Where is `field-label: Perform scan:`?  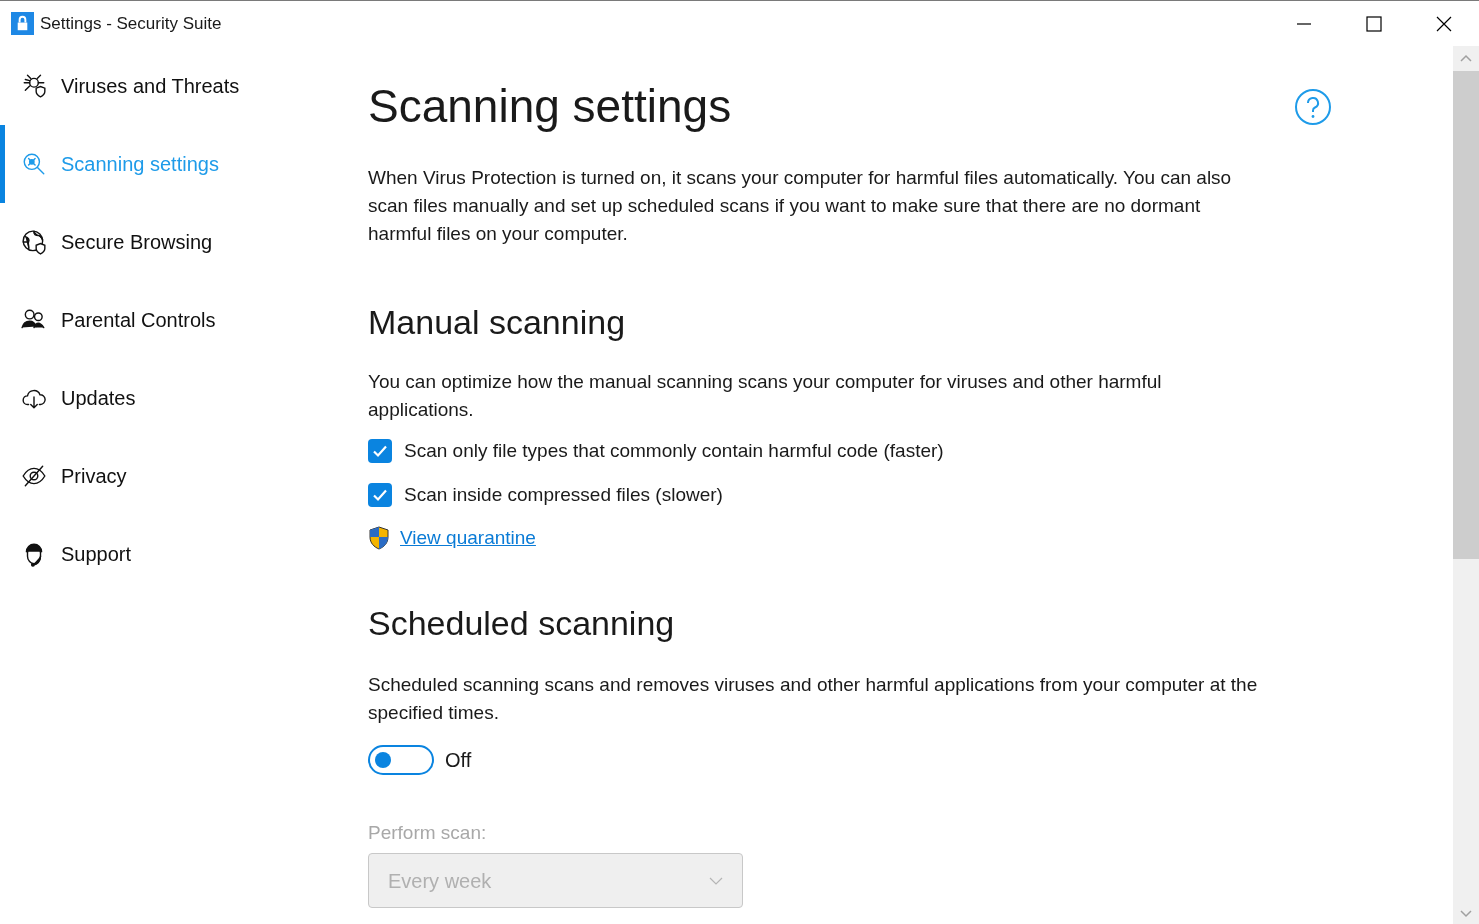
field-label: Perform scan: is located at coordinates (428, 832).